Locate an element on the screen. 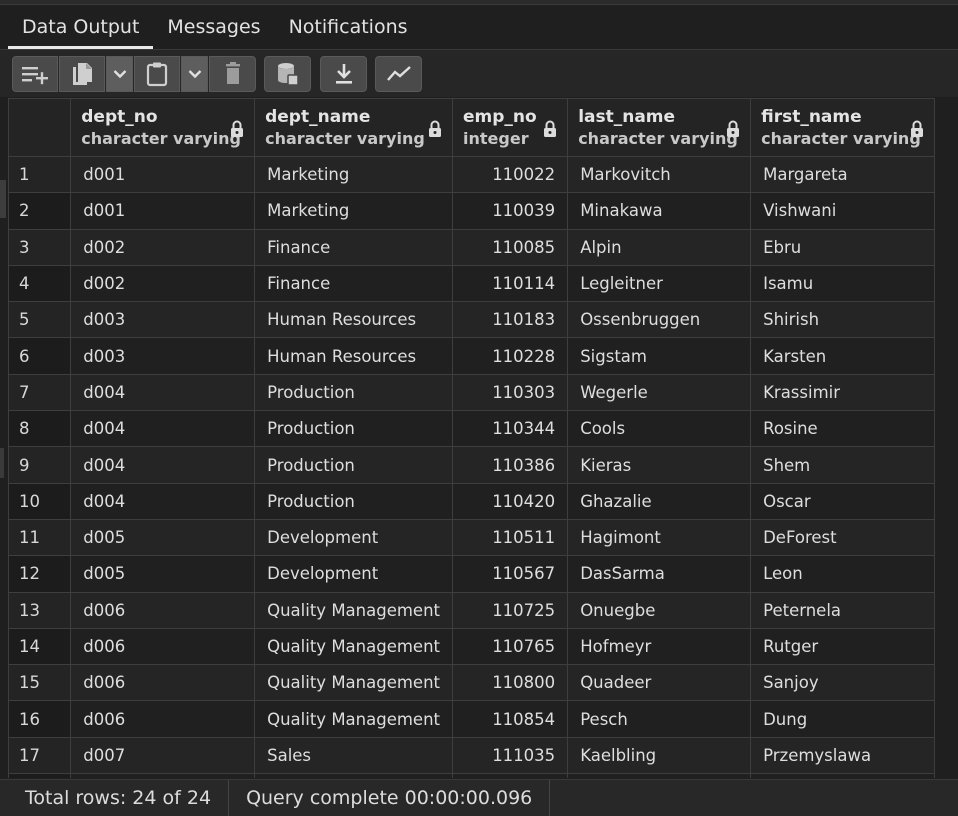 This screenshot has height=816, width=958. cell-dept-no: d002 is located at coordinates (163, 247).